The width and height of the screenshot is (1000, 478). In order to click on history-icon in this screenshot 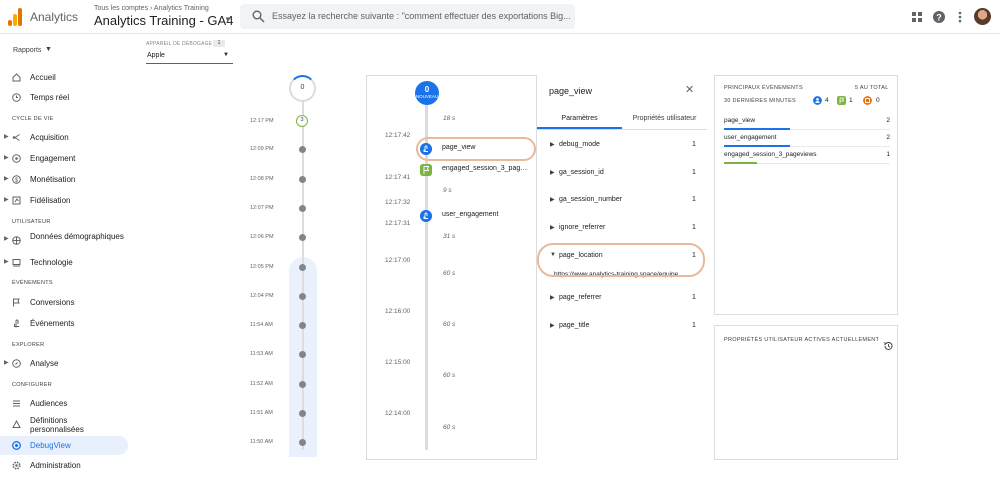, I will do `click(888, 346)`.